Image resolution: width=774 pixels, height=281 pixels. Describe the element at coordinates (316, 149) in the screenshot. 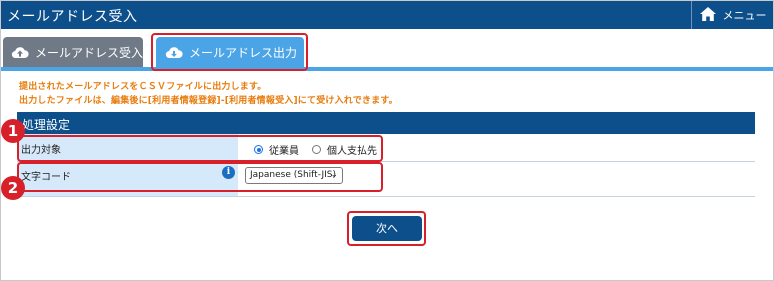

I see `radio-individual-payee-dot` at that location.